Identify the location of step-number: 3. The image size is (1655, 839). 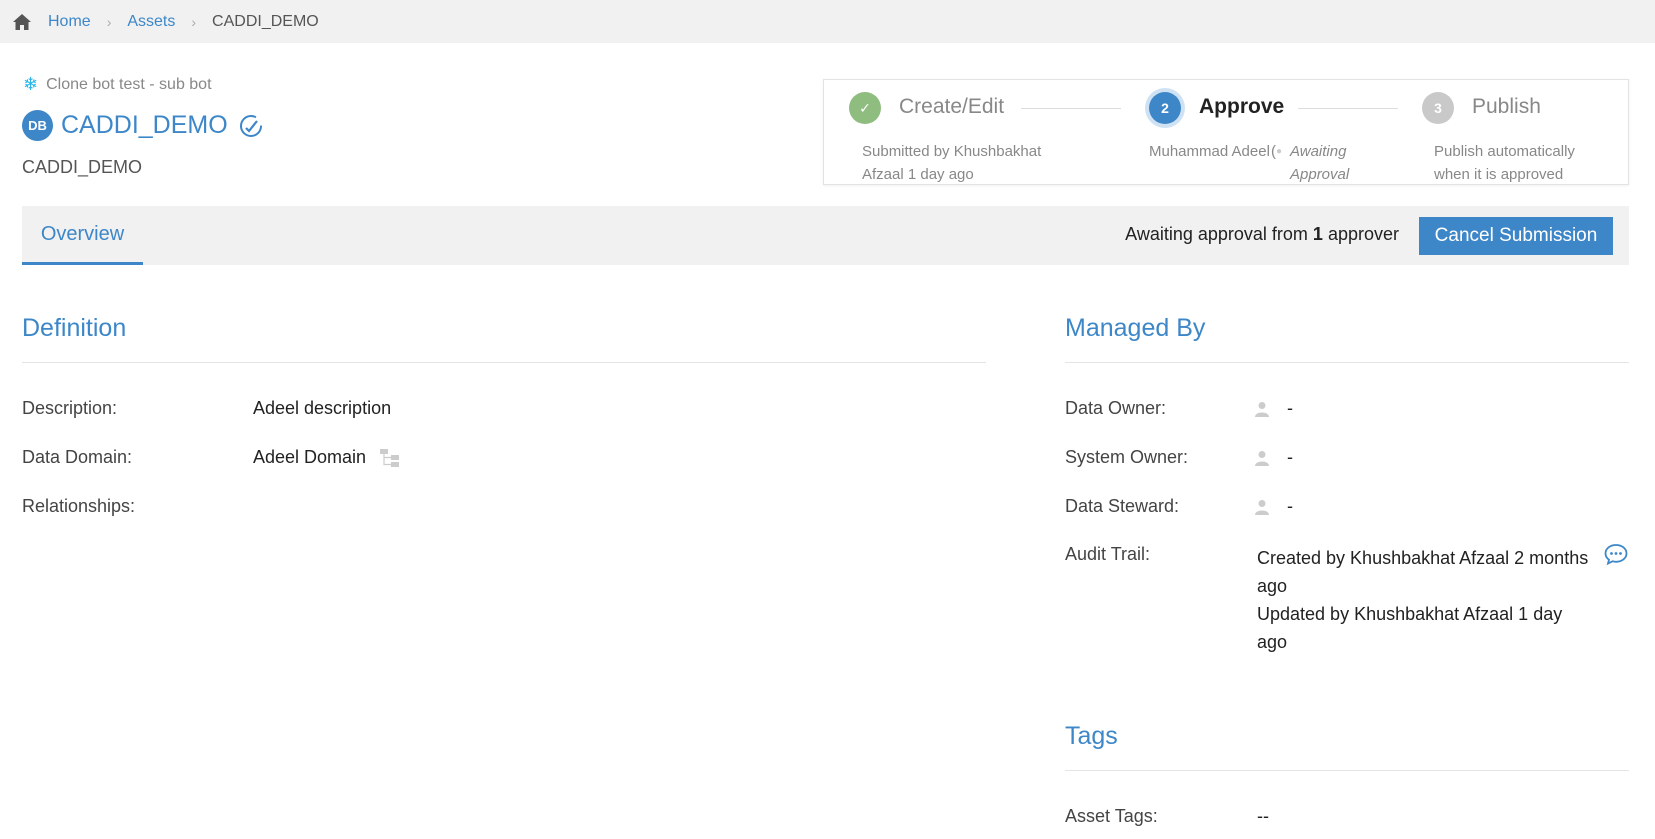
(1438, 108).